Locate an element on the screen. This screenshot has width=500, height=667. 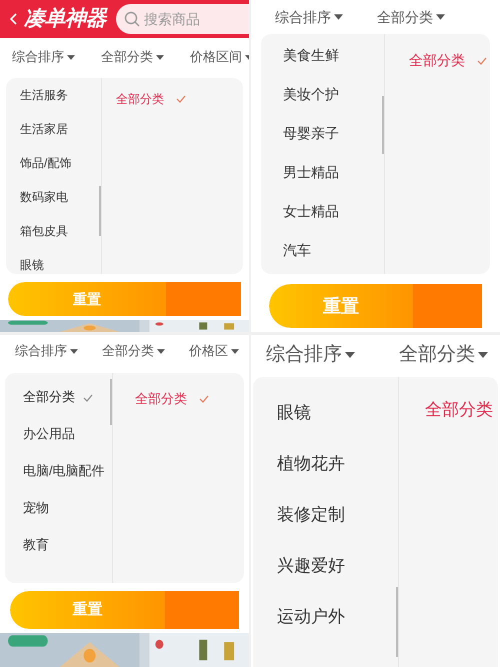
category-item: 宠物 is located at coordinates (58, 508).